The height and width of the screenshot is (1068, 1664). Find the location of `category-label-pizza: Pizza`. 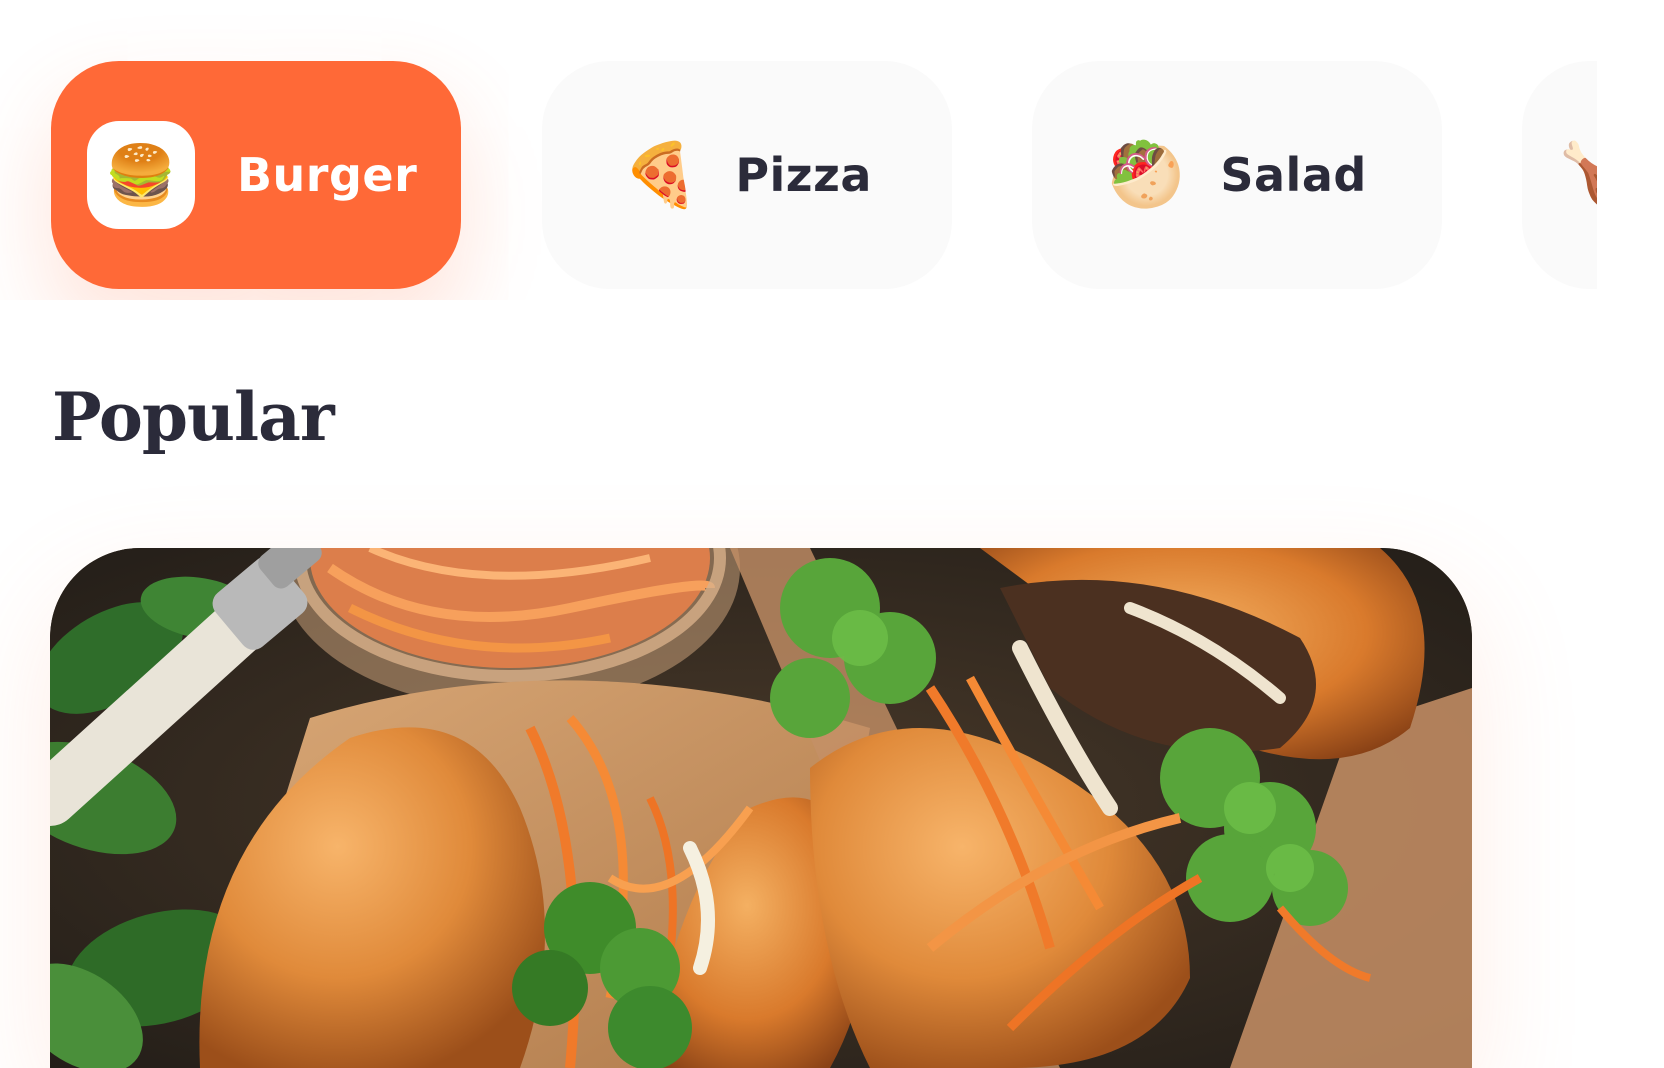

category-label-pizza: Pizza is located at coordinates (803, 175).